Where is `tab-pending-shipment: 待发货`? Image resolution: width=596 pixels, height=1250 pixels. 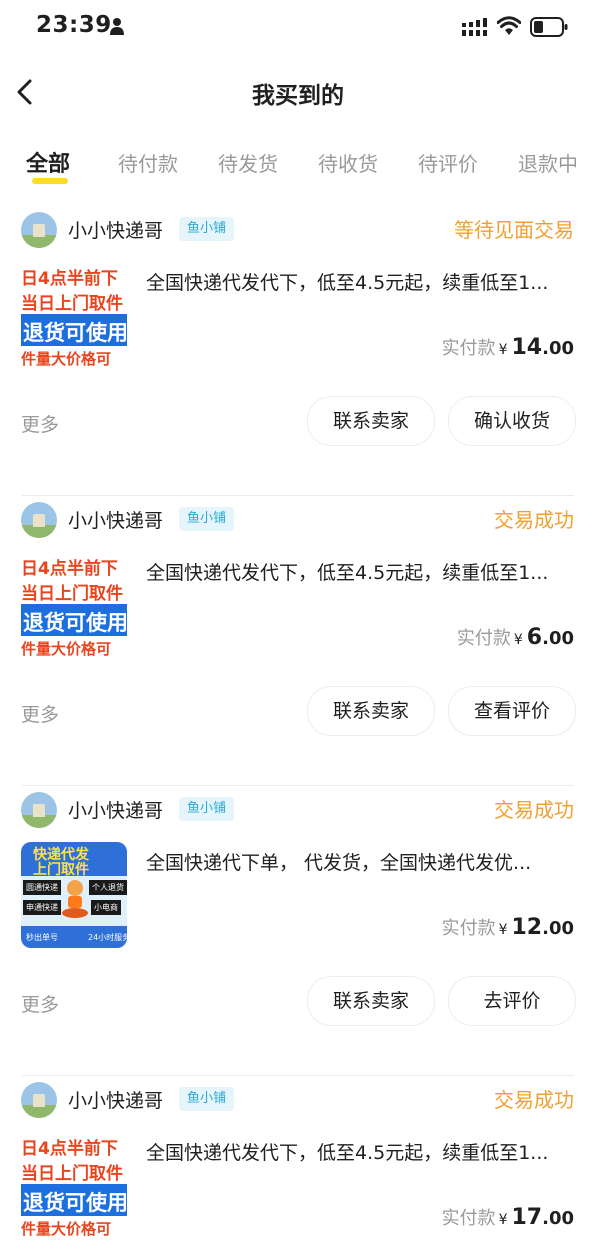 tab-pending-shipment: 待发货 is located at coordinates (248, 162).